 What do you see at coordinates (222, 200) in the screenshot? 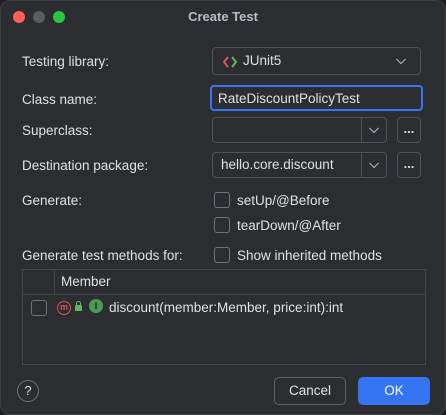
I see `setup-checkbox` at bounding box center [222, 200].